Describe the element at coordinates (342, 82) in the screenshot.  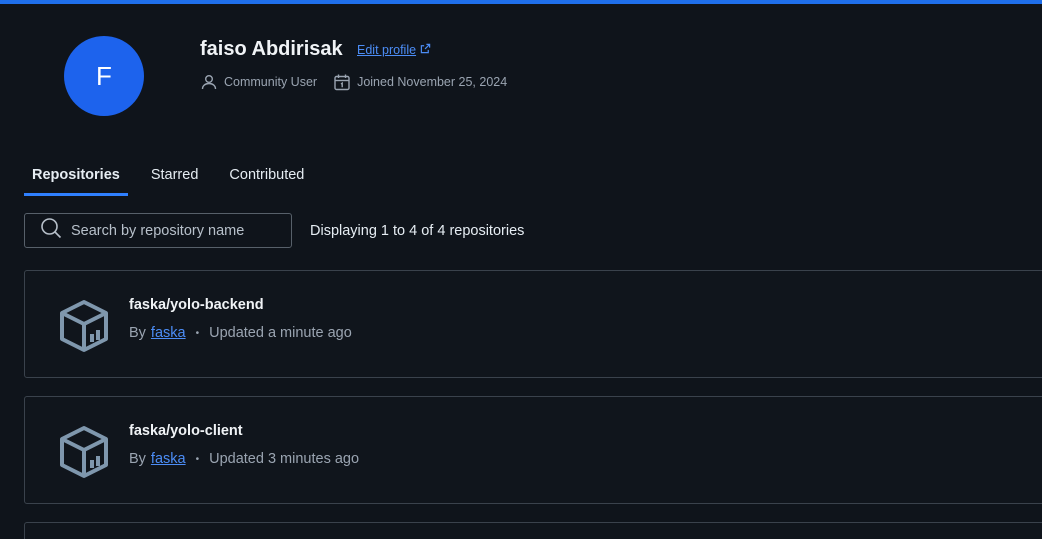
I see `calendar-icon` at that location.